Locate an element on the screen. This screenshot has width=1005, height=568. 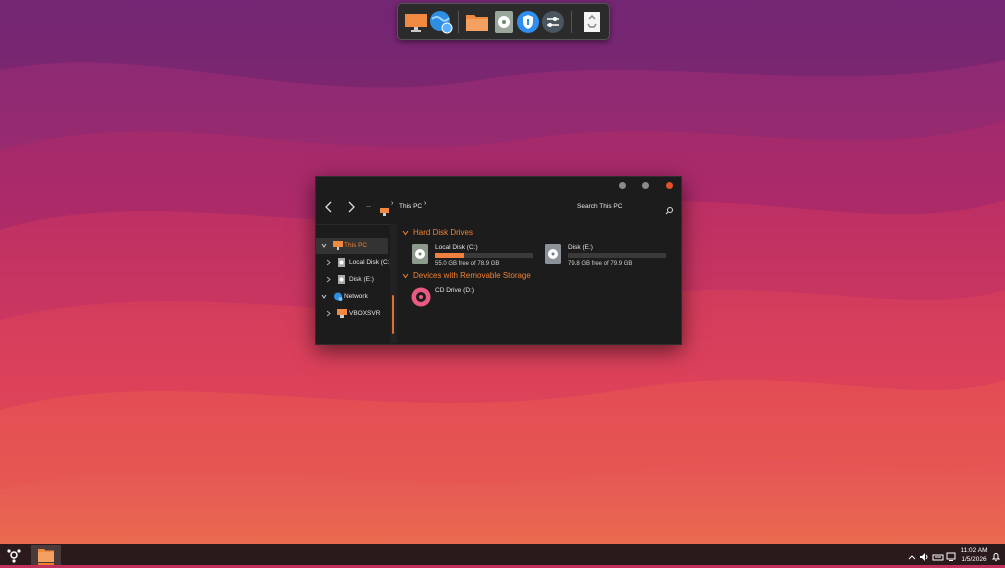
volume-icon is located at coordinates (924, 555).